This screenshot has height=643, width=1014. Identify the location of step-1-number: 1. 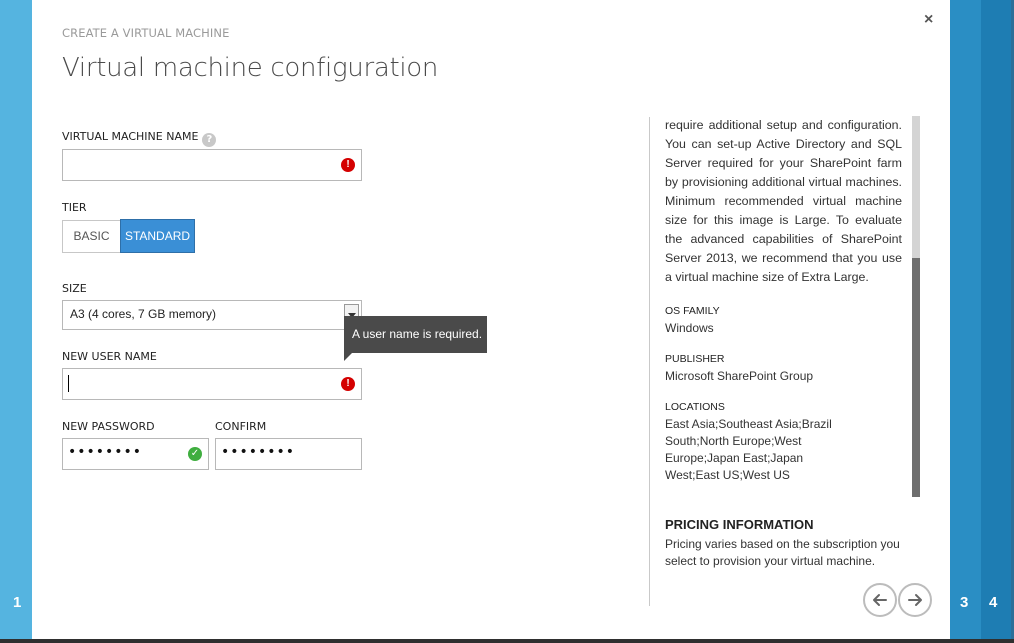
(17, 602).